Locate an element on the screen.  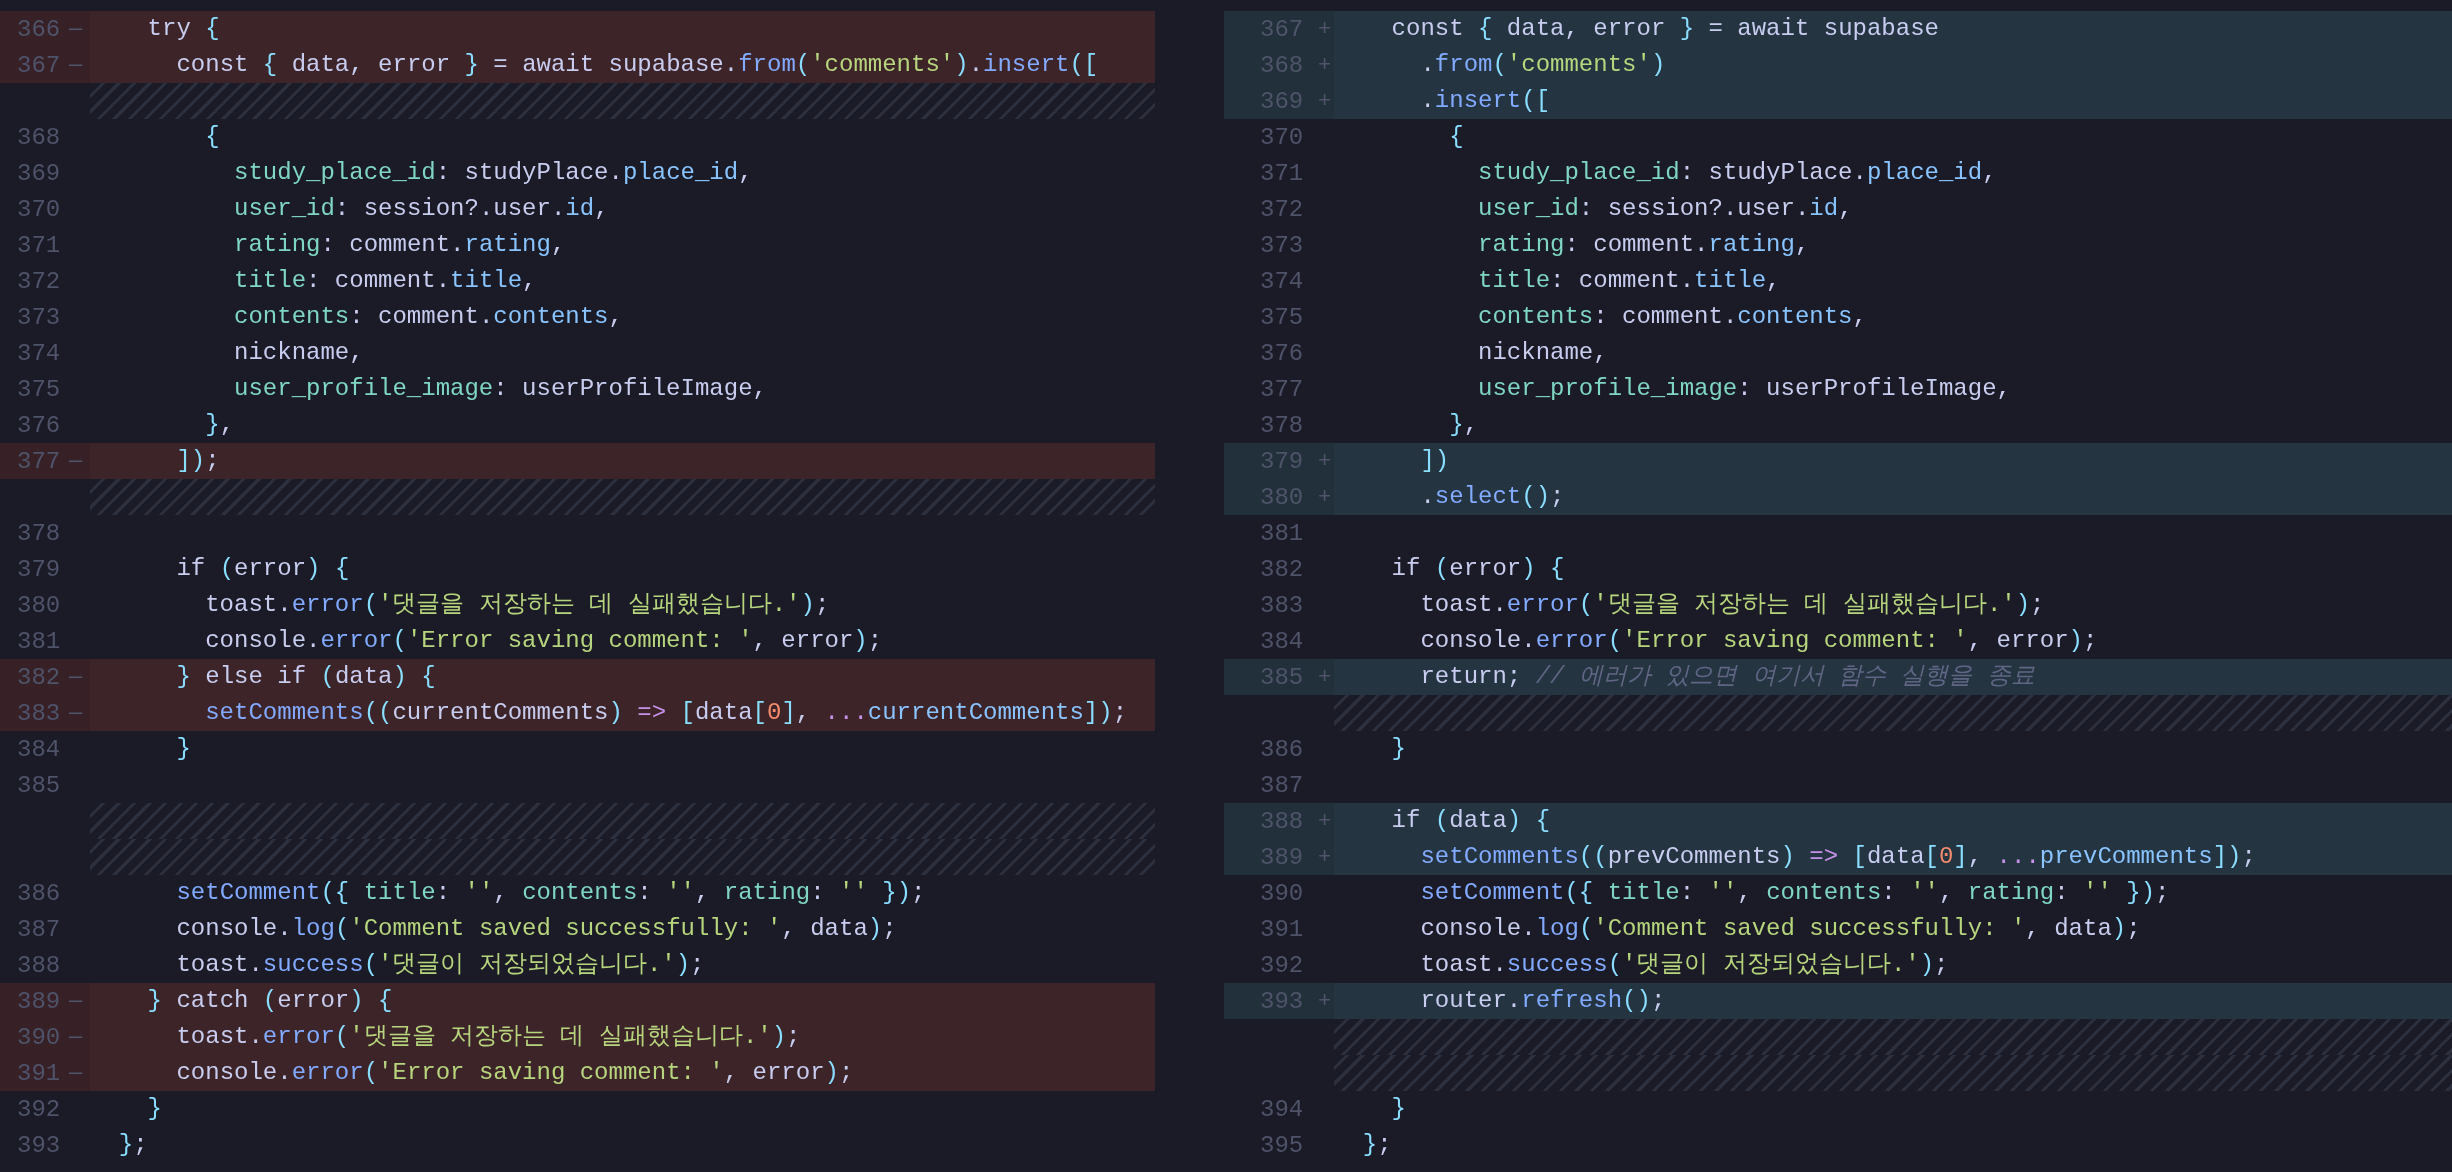
line-number: 369 is located at coordinates (39, 173).